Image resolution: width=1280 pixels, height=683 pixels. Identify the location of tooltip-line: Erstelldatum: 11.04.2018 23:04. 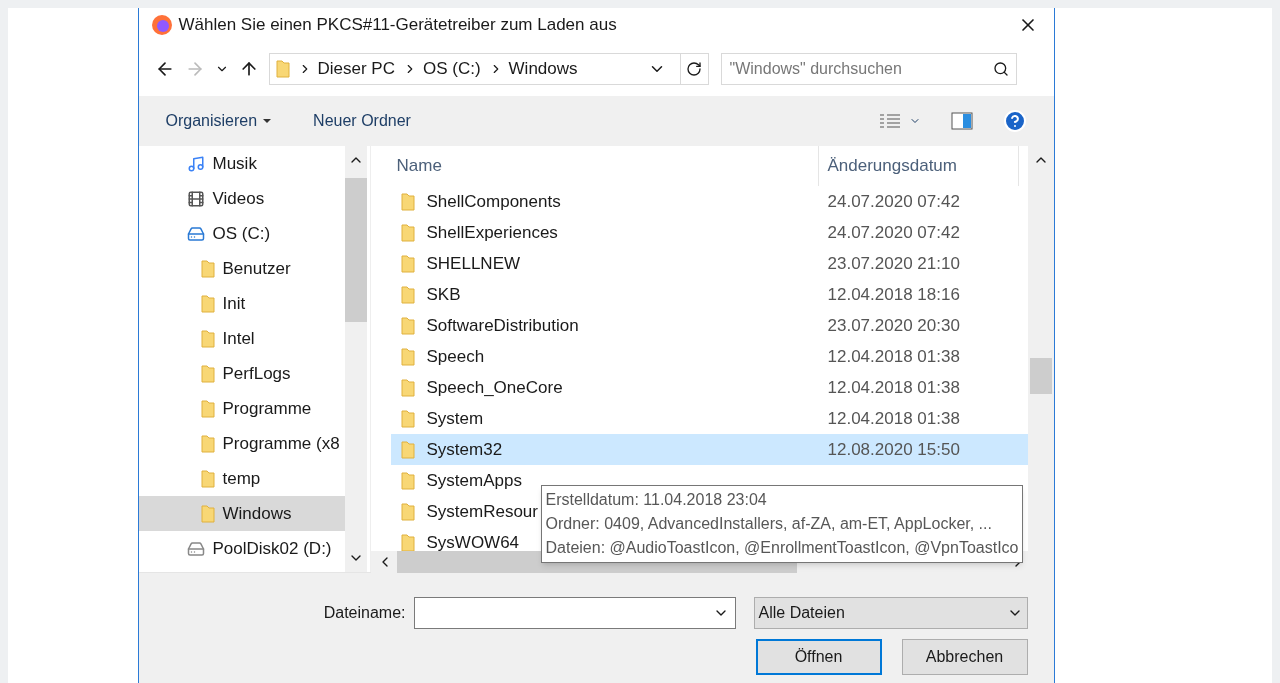
(656, 500).